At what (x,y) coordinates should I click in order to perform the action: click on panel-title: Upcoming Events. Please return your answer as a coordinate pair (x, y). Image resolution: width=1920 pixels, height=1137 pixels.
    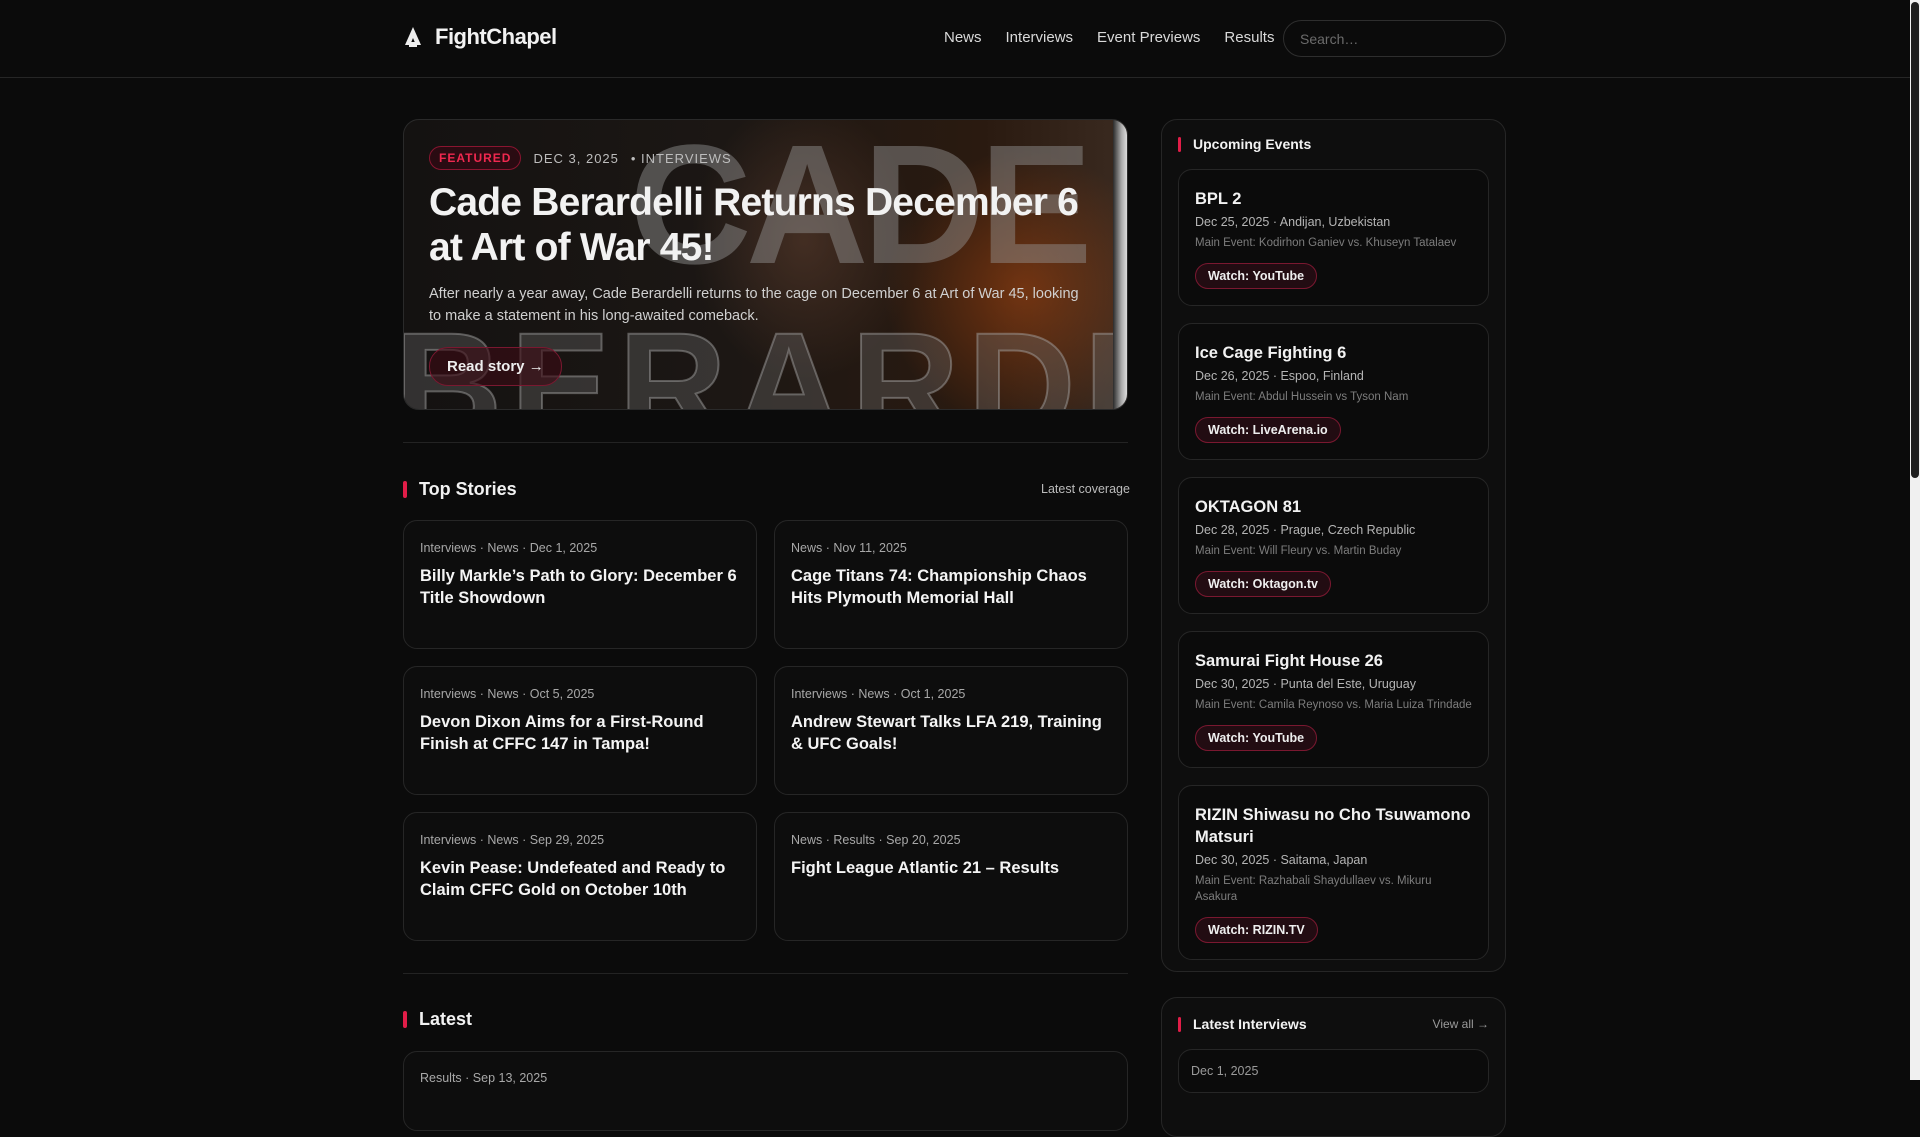
    Looking at the image, I should click on (1252, 144).